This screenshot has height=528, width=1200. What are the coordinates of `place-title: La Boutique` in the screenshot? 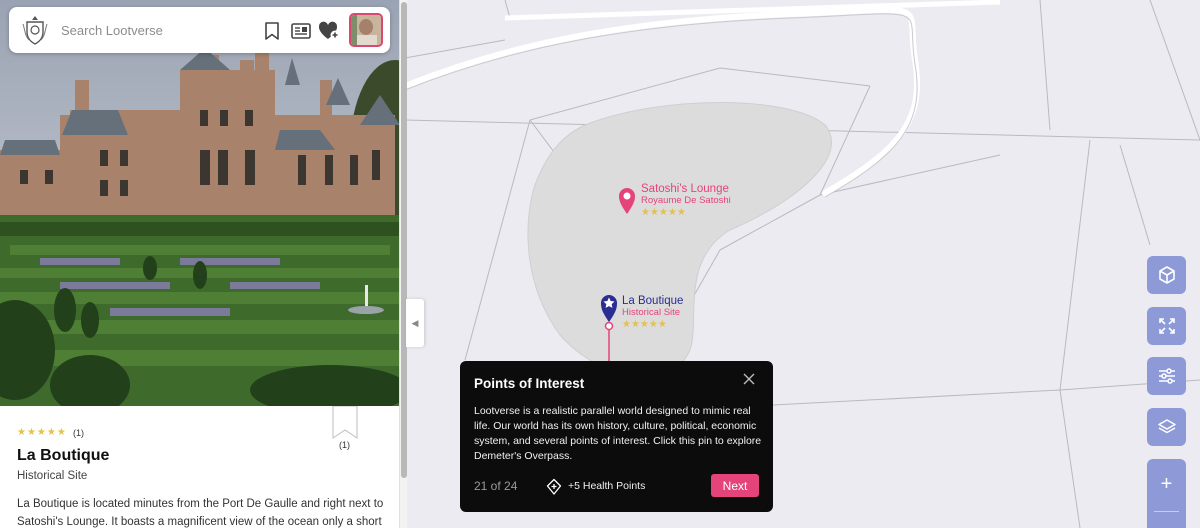 It's located at (63, 455).